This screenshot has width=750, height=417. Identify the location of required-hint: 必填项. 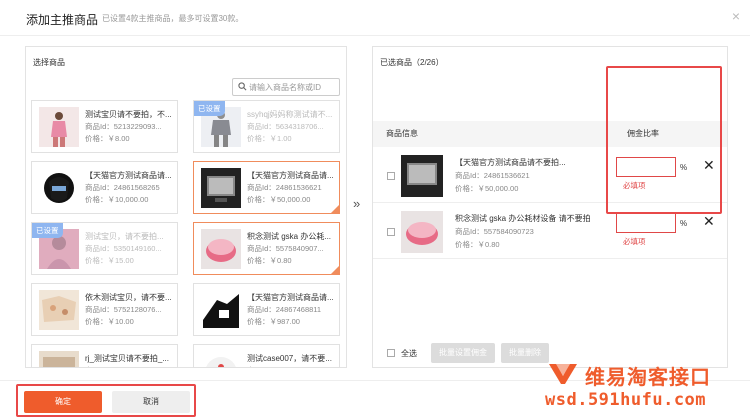
(634, 241).